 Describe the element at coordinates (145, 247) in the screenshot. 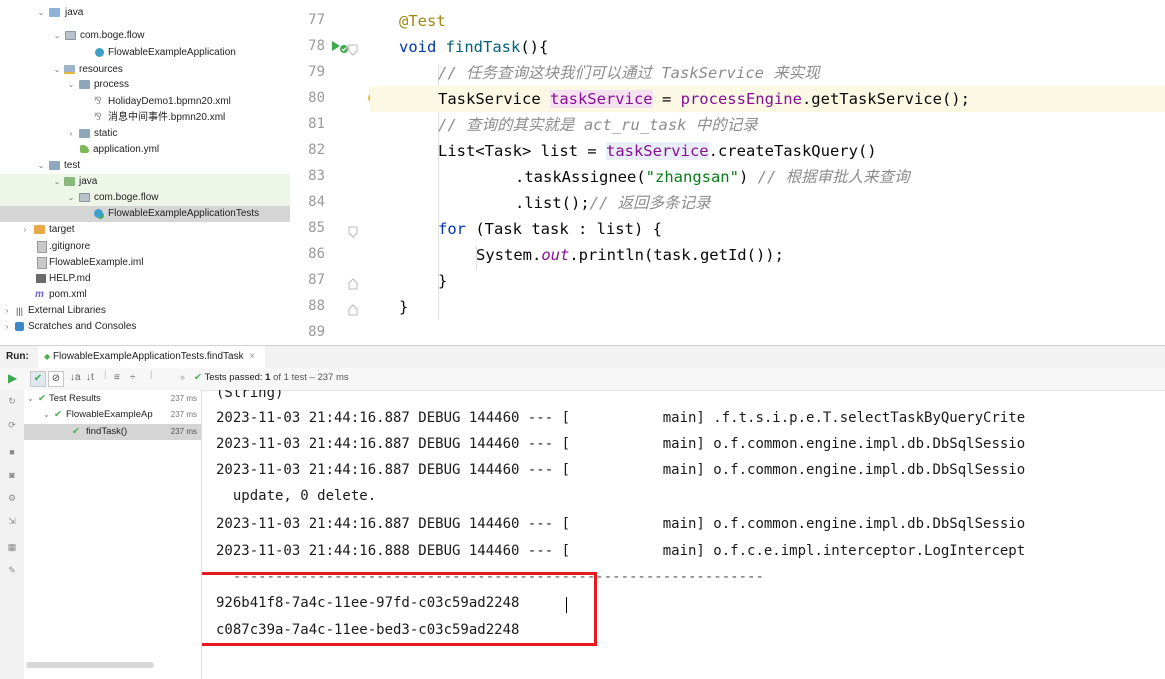

I see `tree-item-gitignore: .gitignore` at that location.